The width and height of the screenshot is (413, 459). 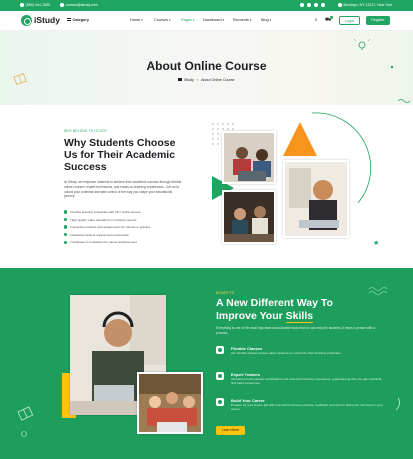 What do you see at coordinates (24, 434) in the screenshot?
I see `circle-decoration` at bounding box center [24, 434].